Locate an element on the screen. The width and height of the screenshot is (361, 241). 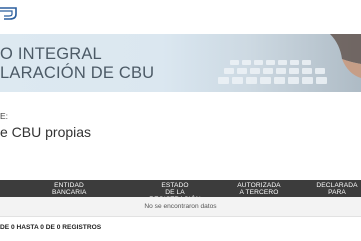
column-header-declarada: DECLARADA PARA is located at coordinates (337, 189).